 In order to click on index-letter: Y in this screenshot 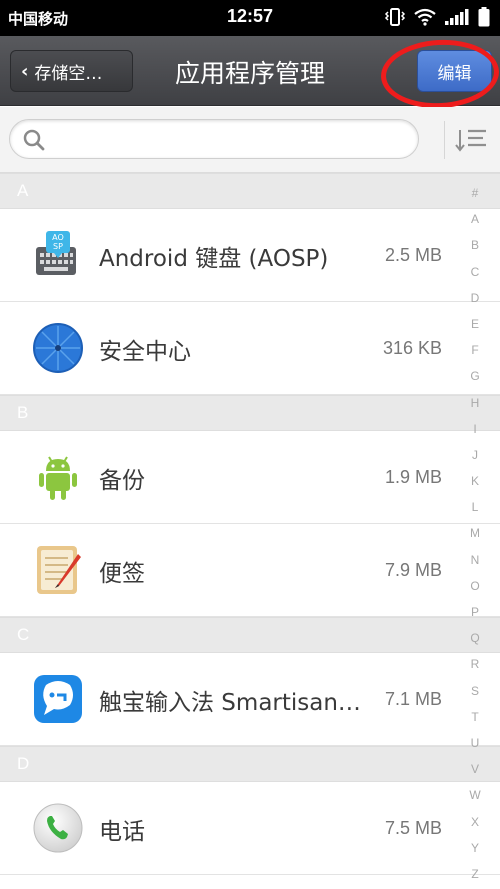, I will do `click(475, 848)`.